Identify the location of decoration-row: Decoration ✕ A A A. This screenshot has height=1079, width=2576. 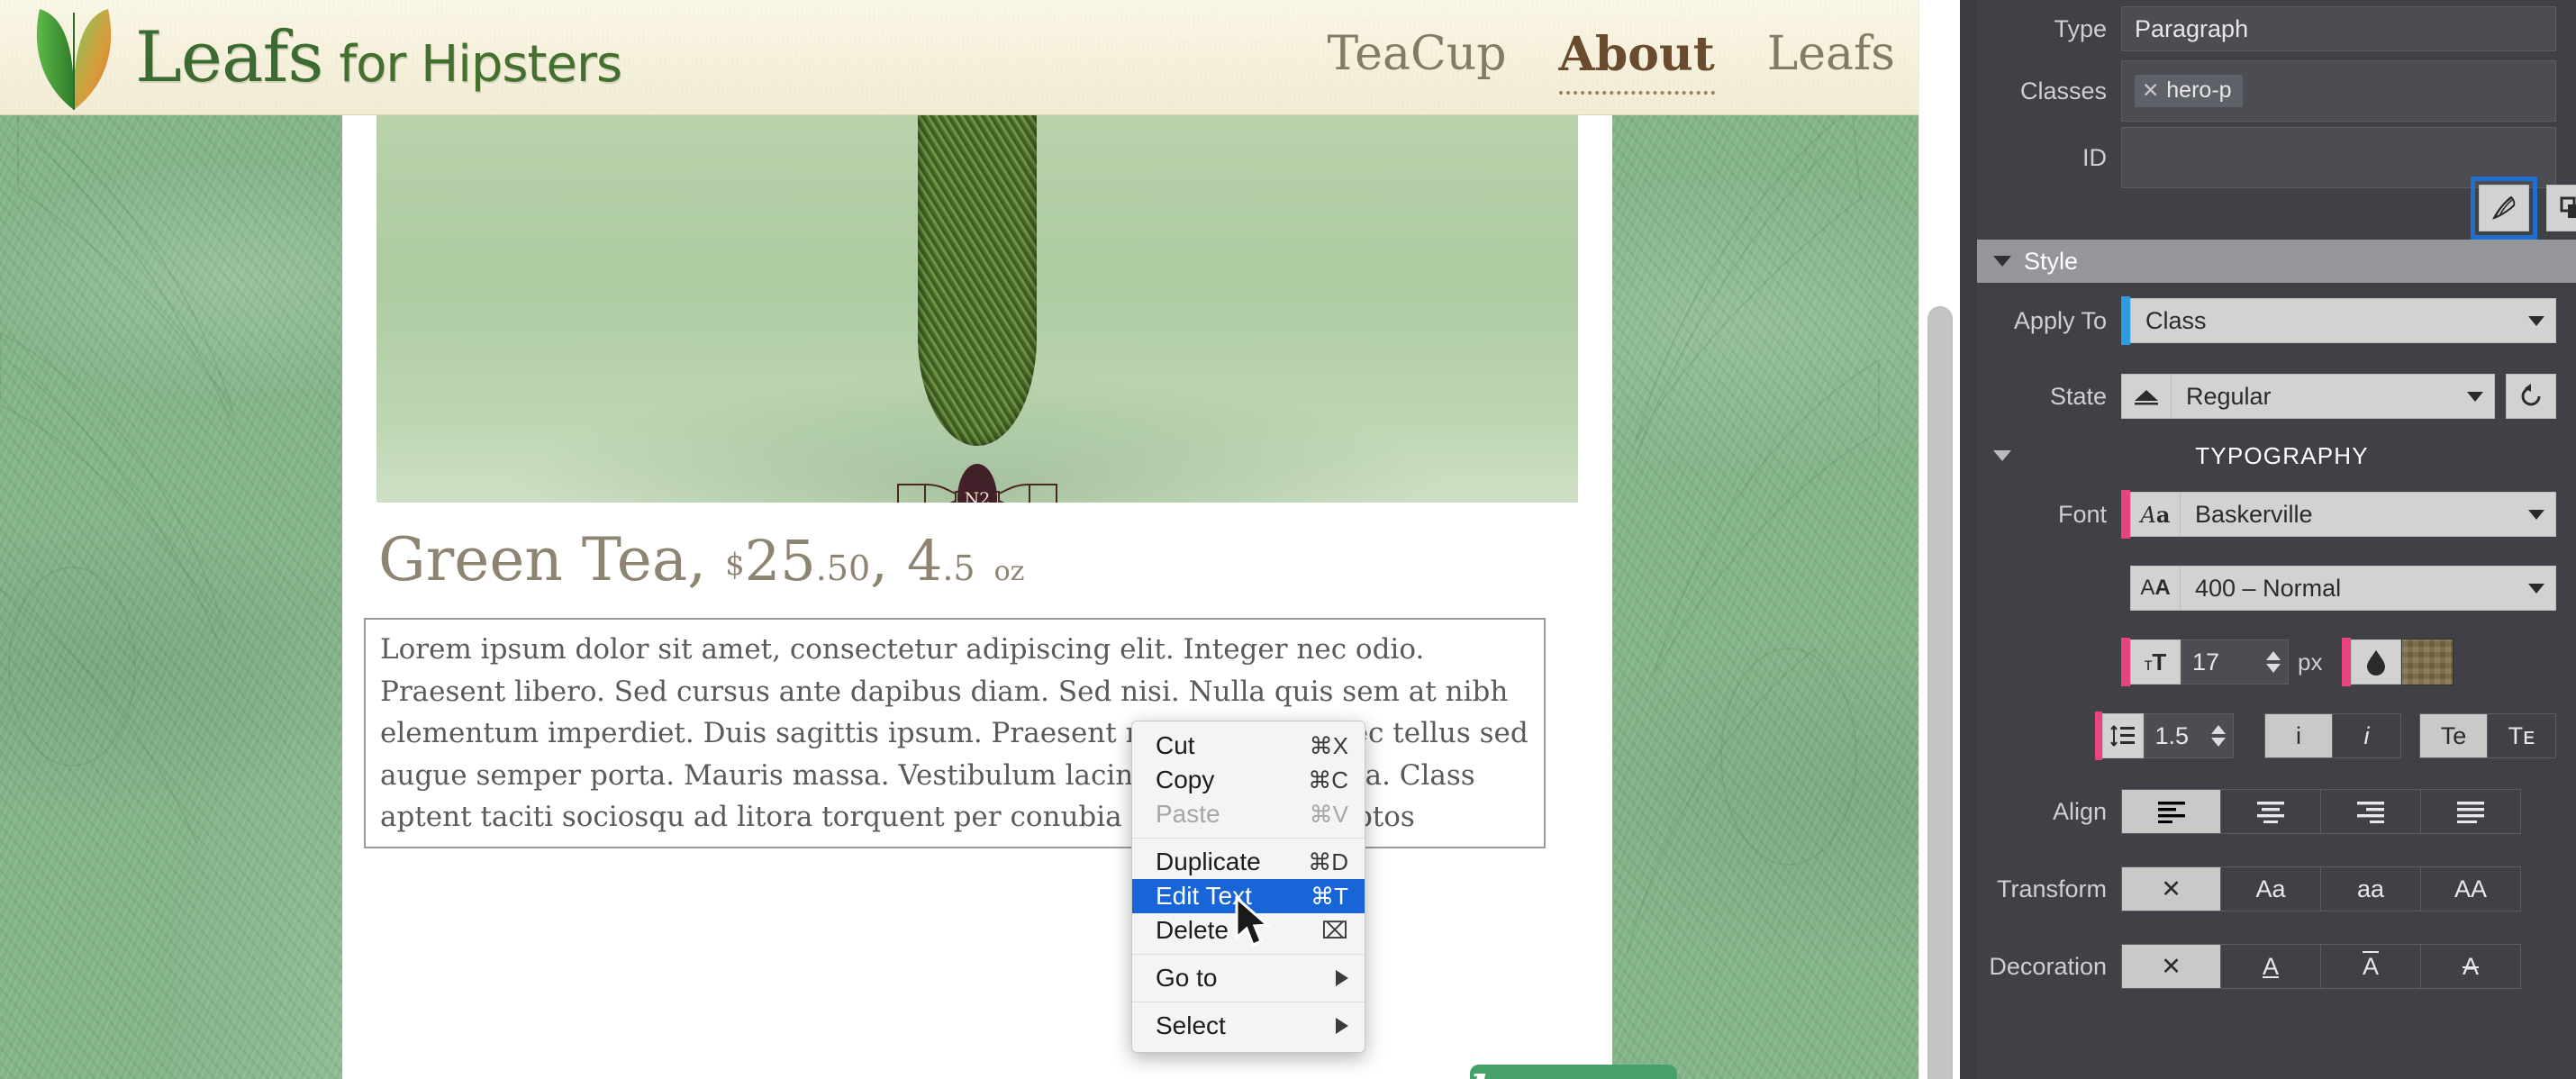
(2276, 966).